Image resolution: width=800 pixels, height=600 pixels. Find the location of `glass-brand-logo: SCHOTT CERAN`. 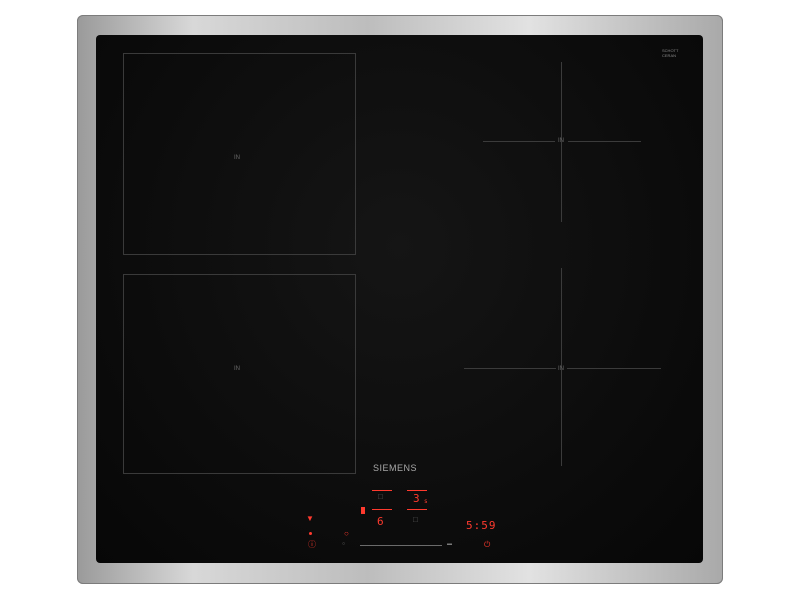

glass-brand-logo: SCHOTT CERAN is located at coordinates (670, 53).